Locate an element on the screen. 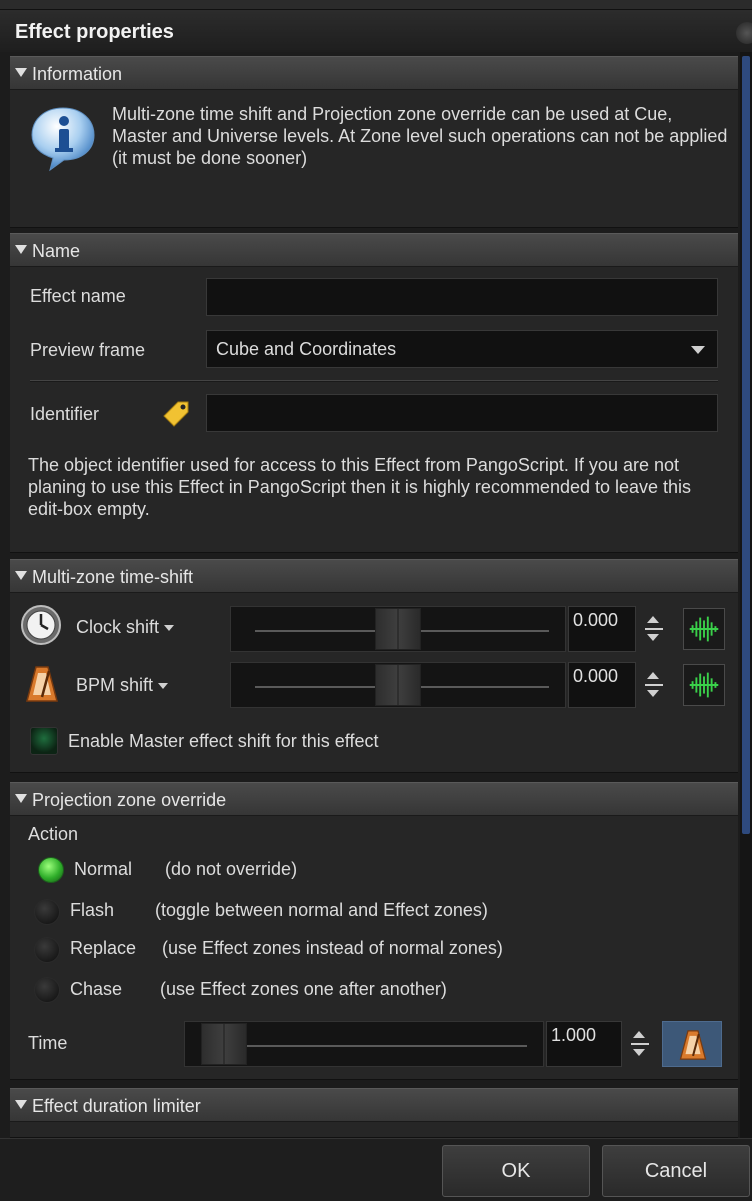 The width and height of the screenshot is (752, 1201). radio-chase is located at coordinates (47, 990).